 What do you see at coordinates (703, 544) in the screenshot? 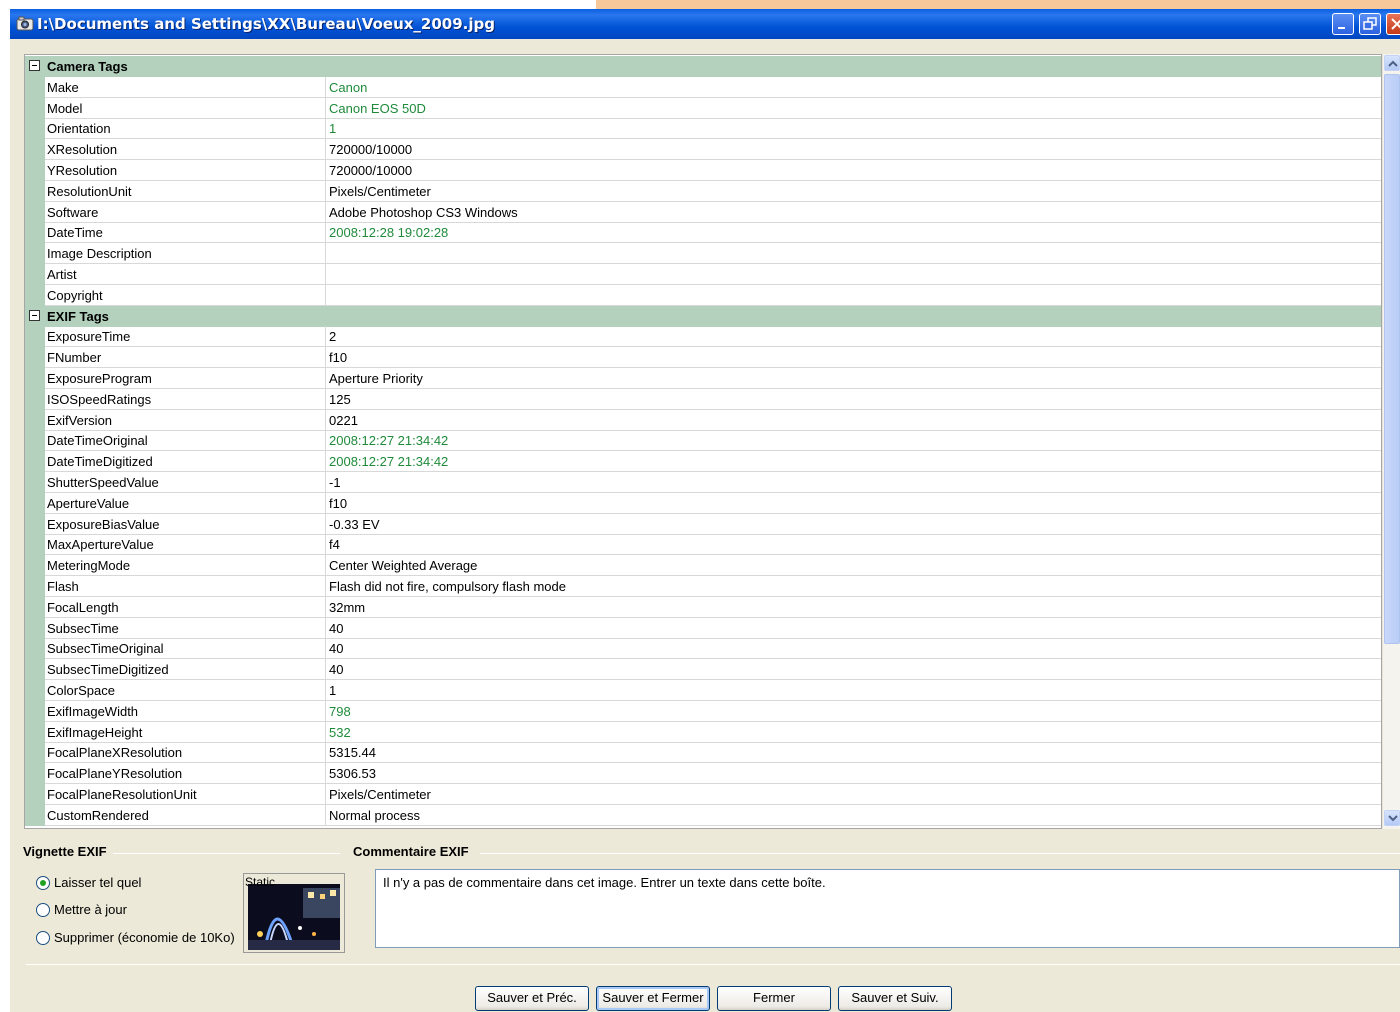
I see `property-row: MaxApertureValue f4` at bounding box center [703, 544].